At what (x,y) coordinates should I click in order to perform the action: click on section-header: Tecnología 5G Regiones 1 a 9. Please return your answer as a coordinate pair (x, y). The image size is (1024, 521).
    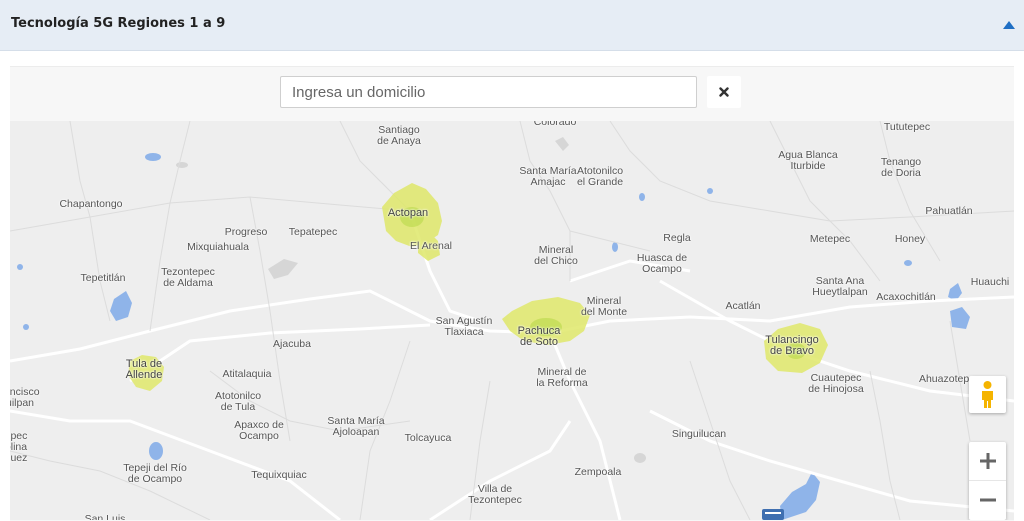
    Looking at the image, I should click on (512, 25).